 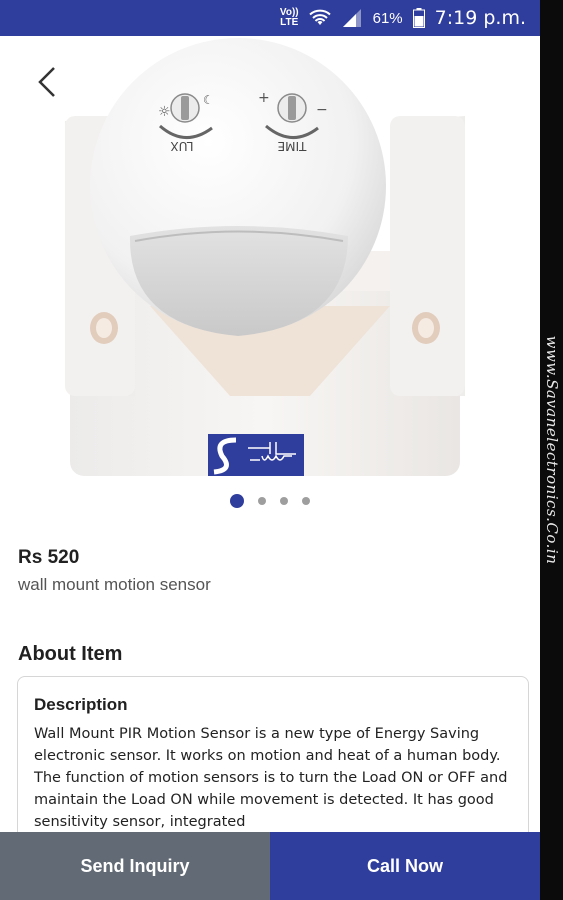 What do you see at coordinates (418, 18) in the screenshot?
I see `battery-icon` at bounding box center [418, 18].